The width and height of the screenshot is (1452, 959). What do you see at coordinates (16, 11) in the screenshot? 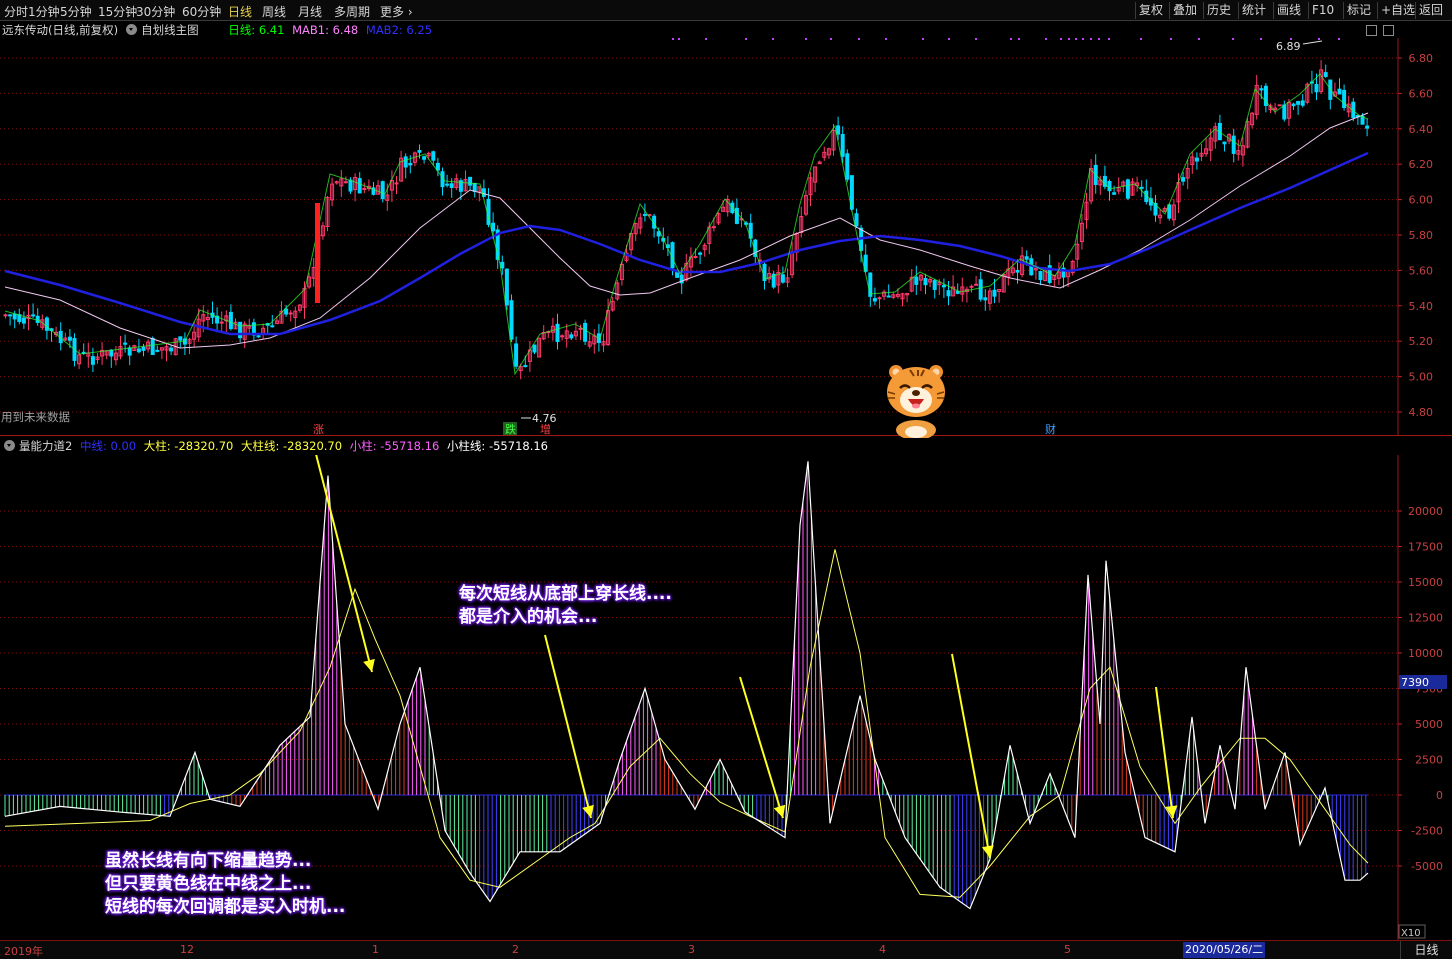
I see `period-tab-timeshare: 分时` at bounding box center [16, 11].